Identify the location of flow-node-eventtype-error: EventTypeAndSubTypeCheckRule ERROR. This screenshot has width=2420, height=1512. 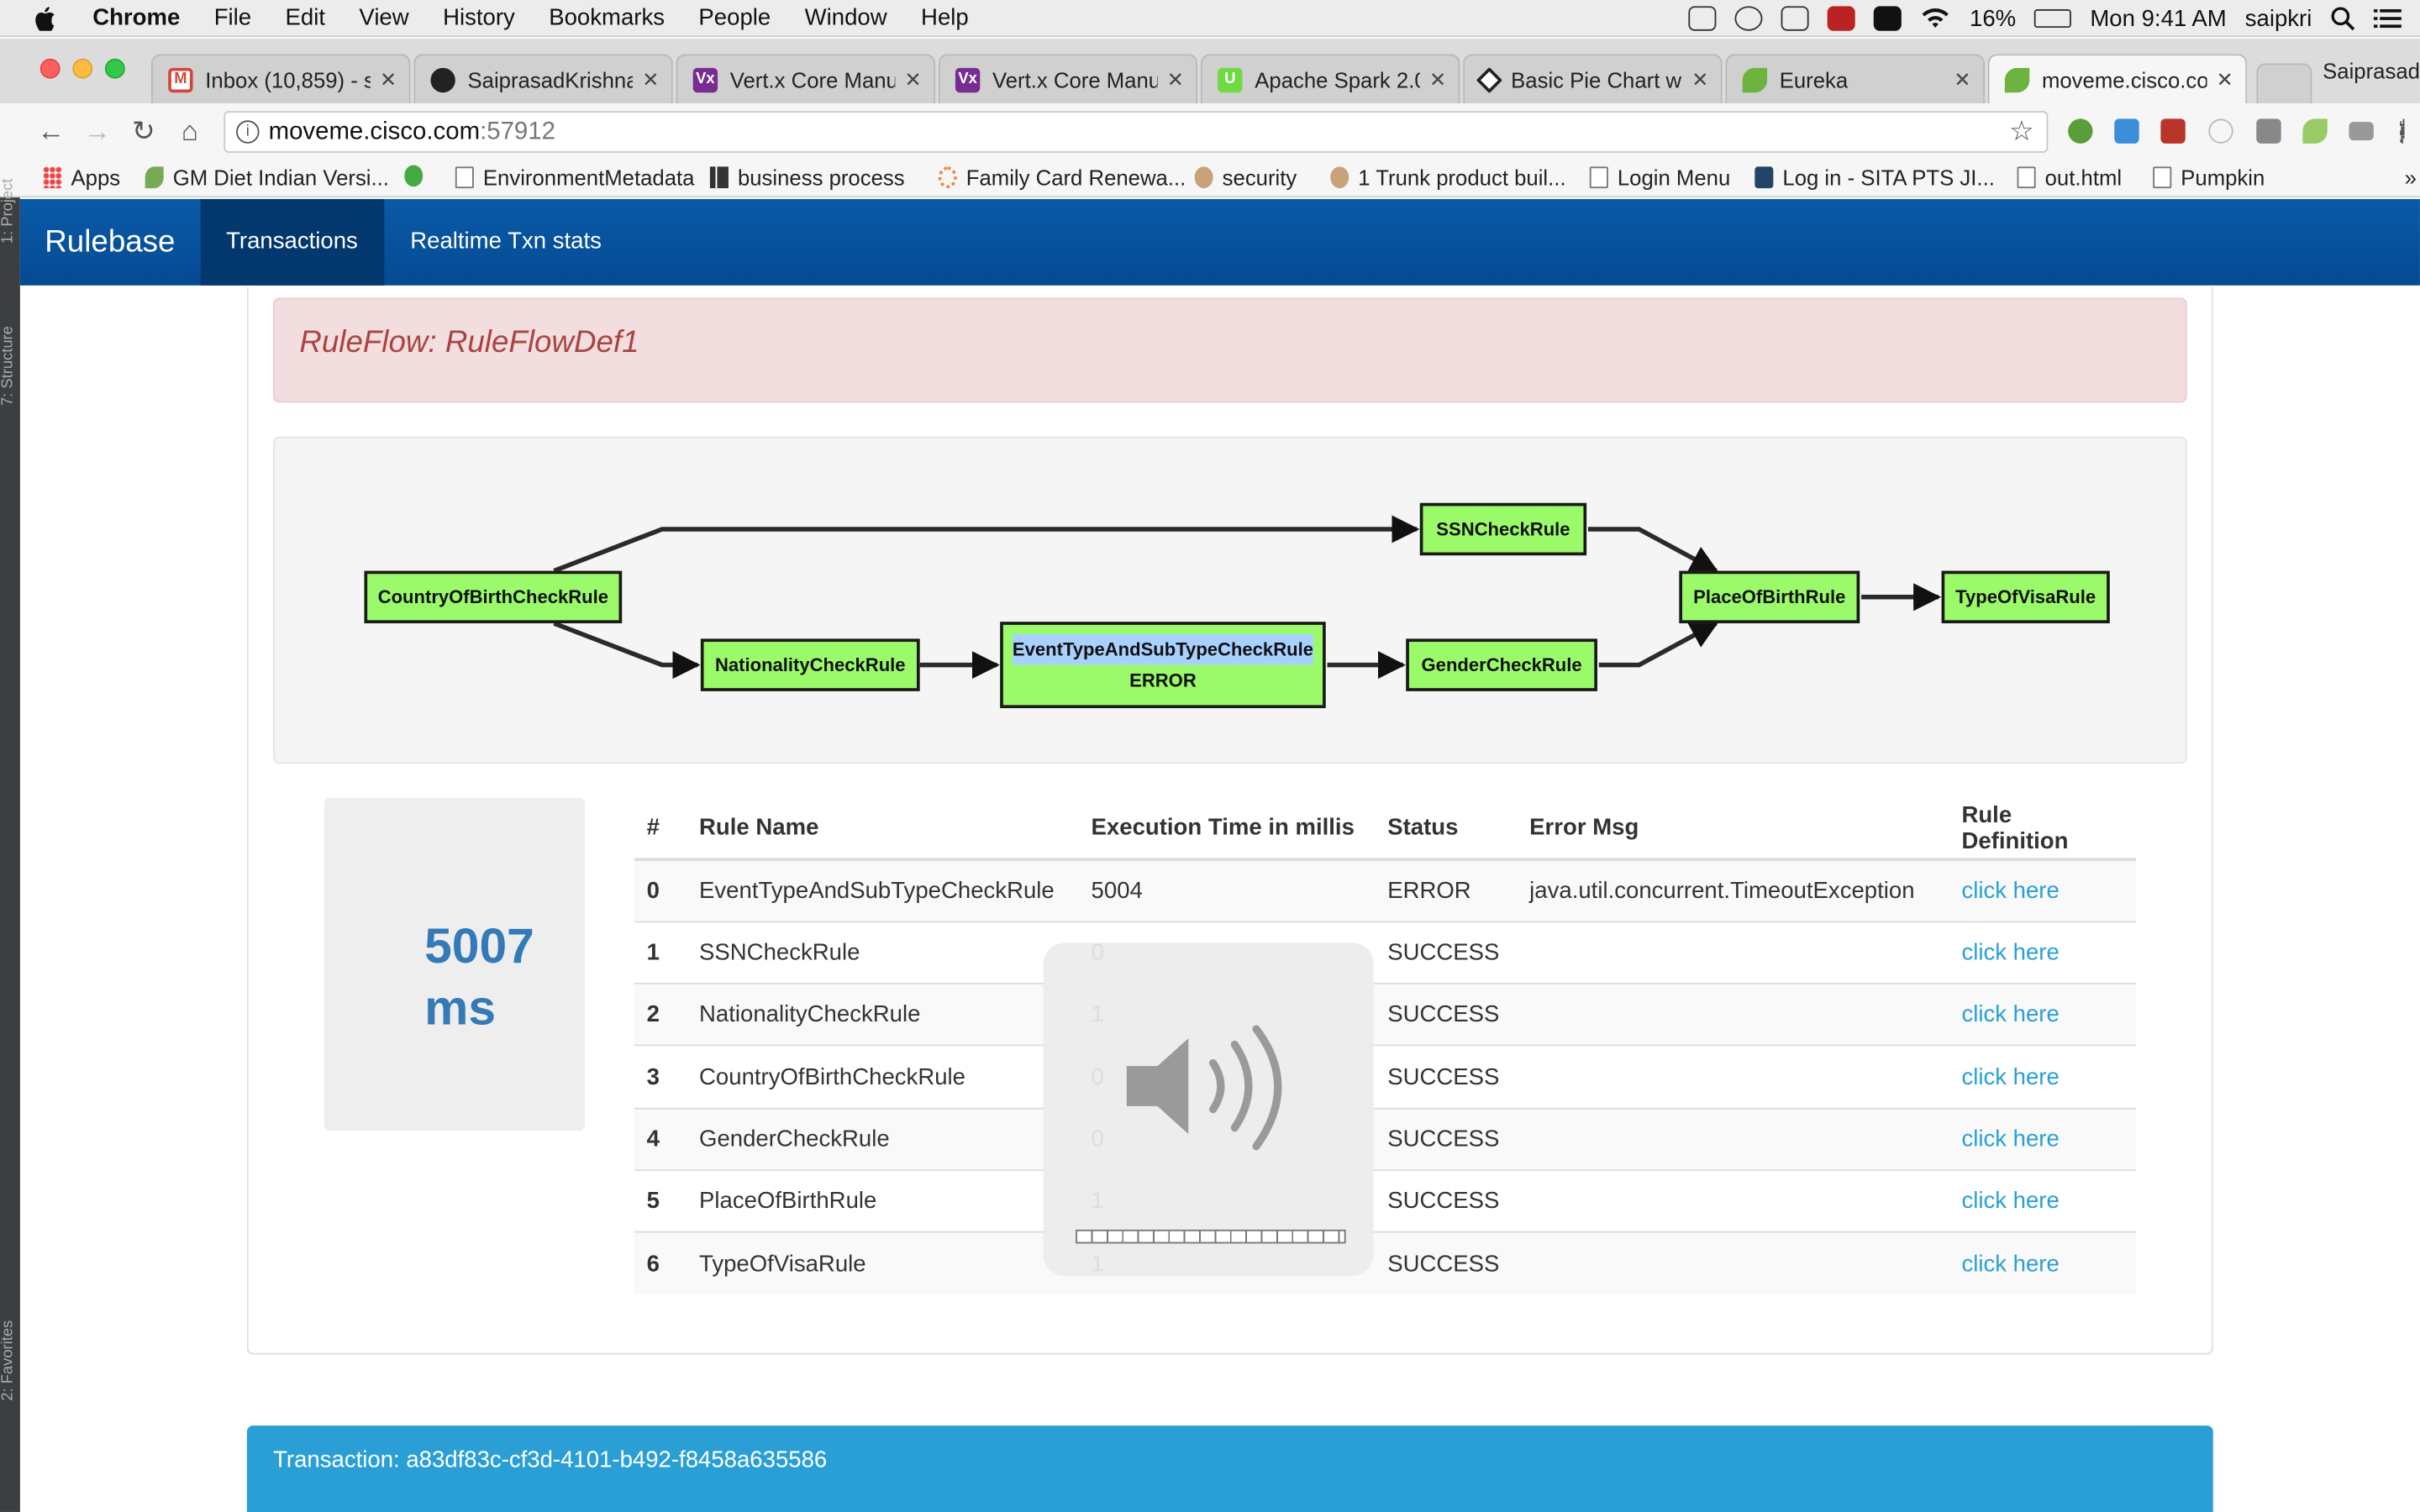
(1163, 665).